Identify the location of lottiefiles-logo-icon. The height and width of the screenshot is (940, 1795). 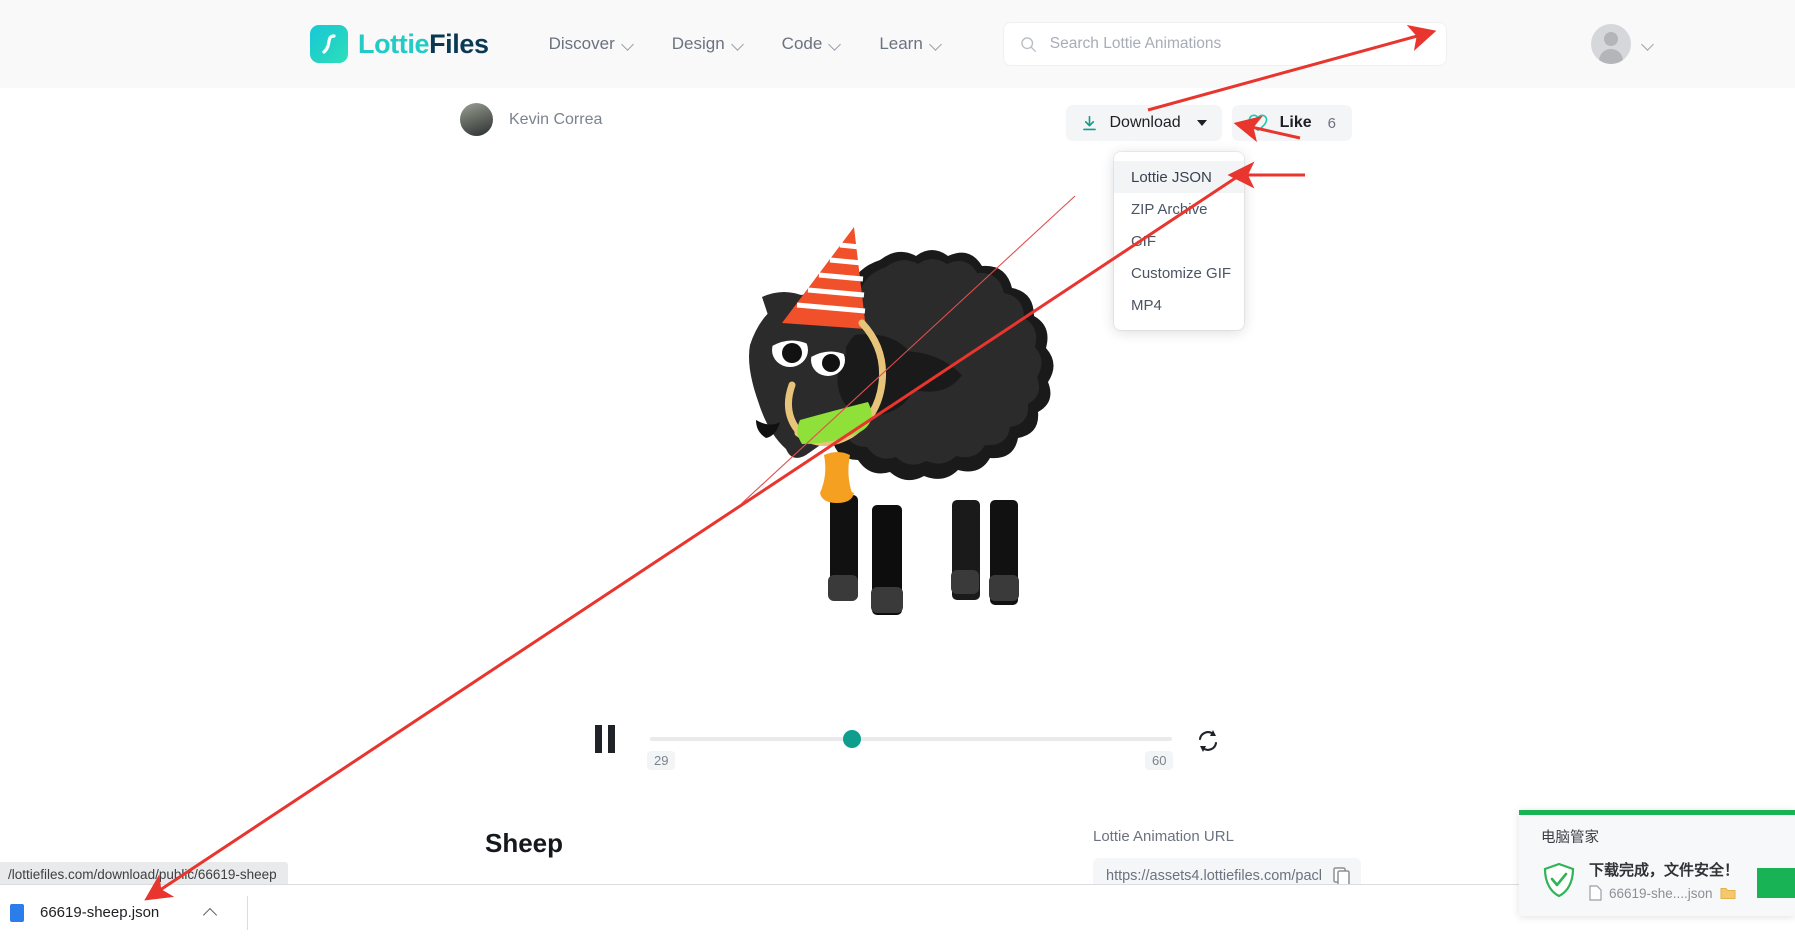
(329, 44).